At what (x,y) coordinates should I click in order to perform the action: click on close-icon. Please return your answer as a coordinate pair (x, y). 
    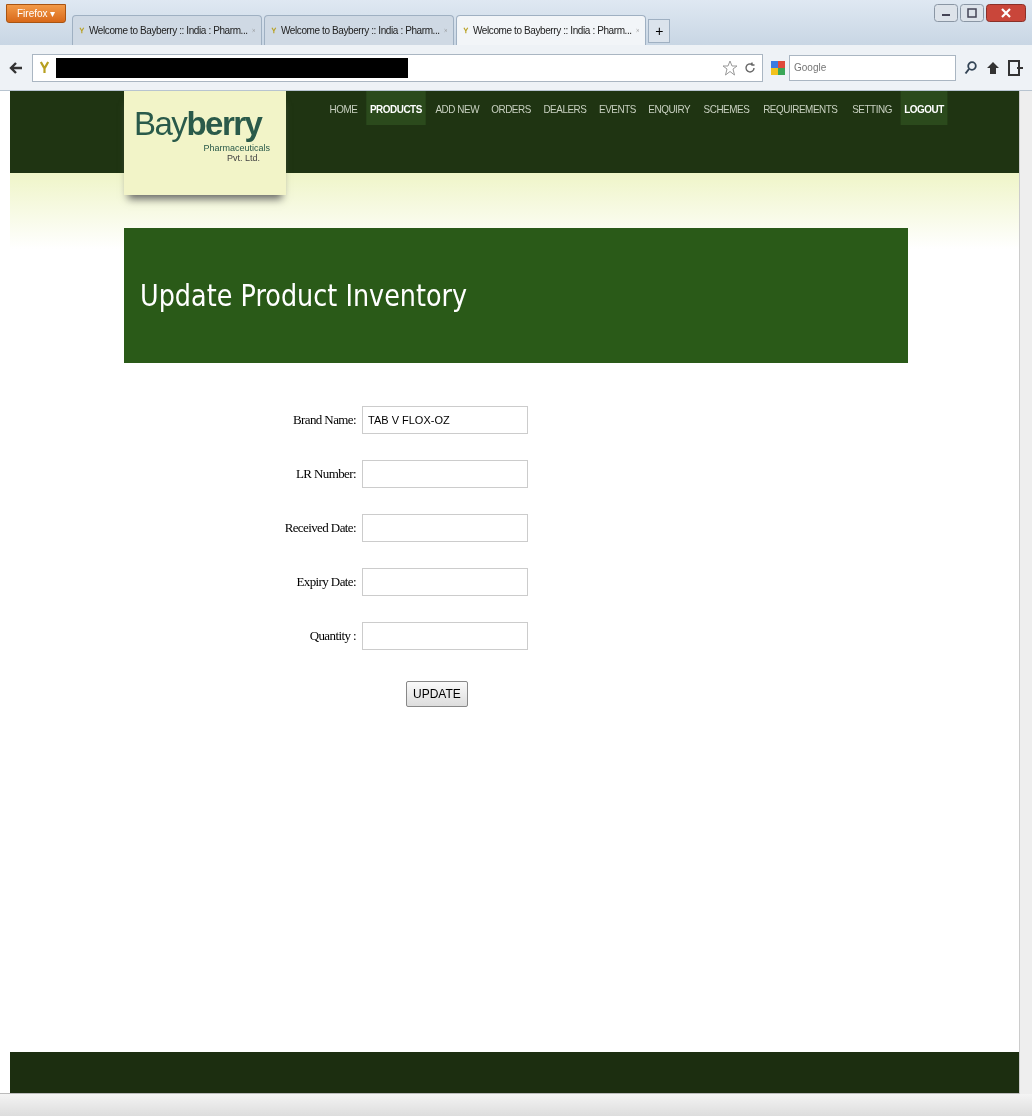
    Looking at the image, I should click on (1006, 13).